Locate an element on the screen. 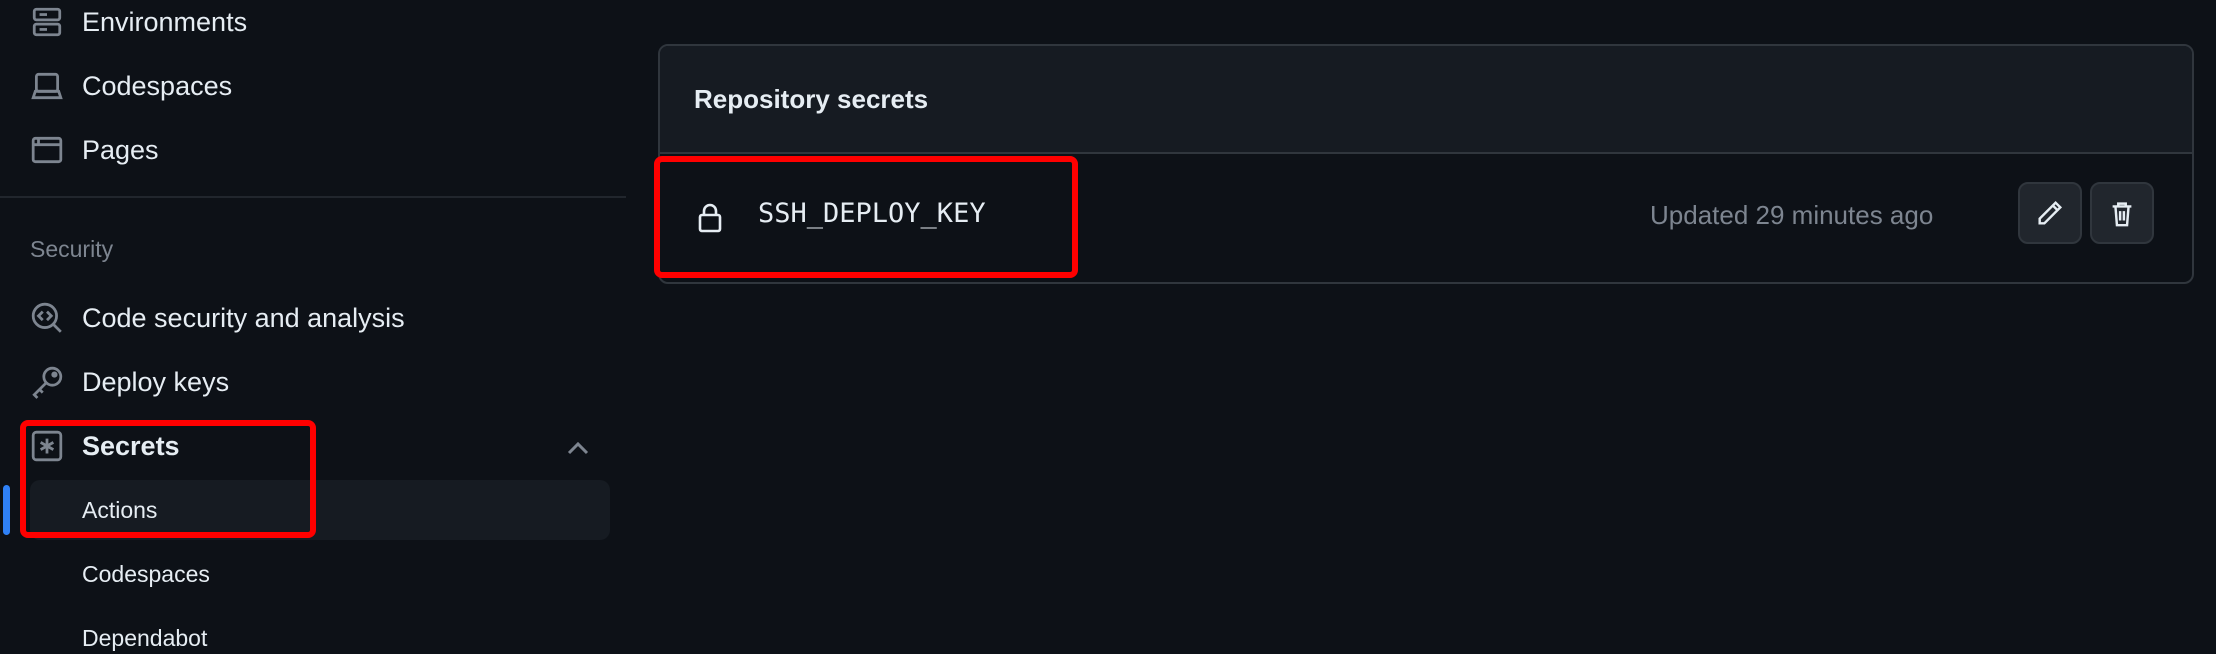 The image size is (2216, 654). chevron-up-icon is located at coordinates (578, 448).